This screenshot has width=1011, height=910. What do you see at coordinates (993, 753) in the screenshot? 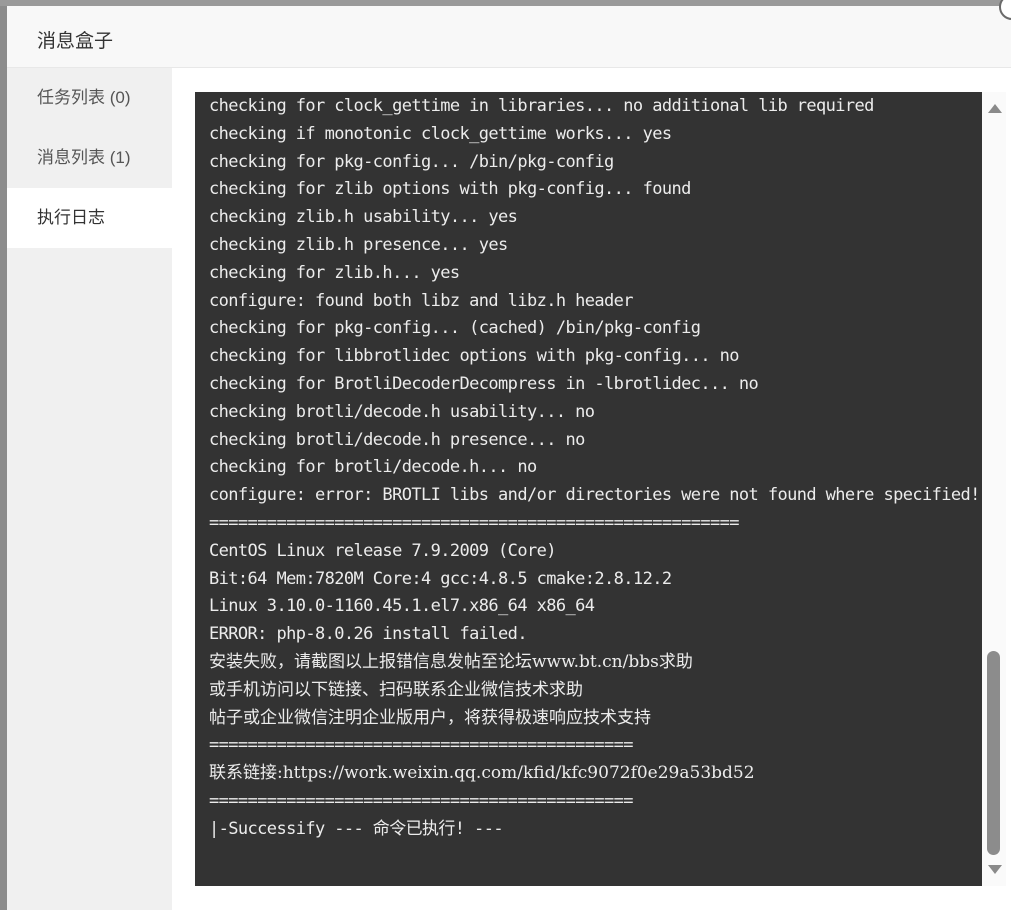
I see `scroll-thumb` at bounding box center [993, 753].